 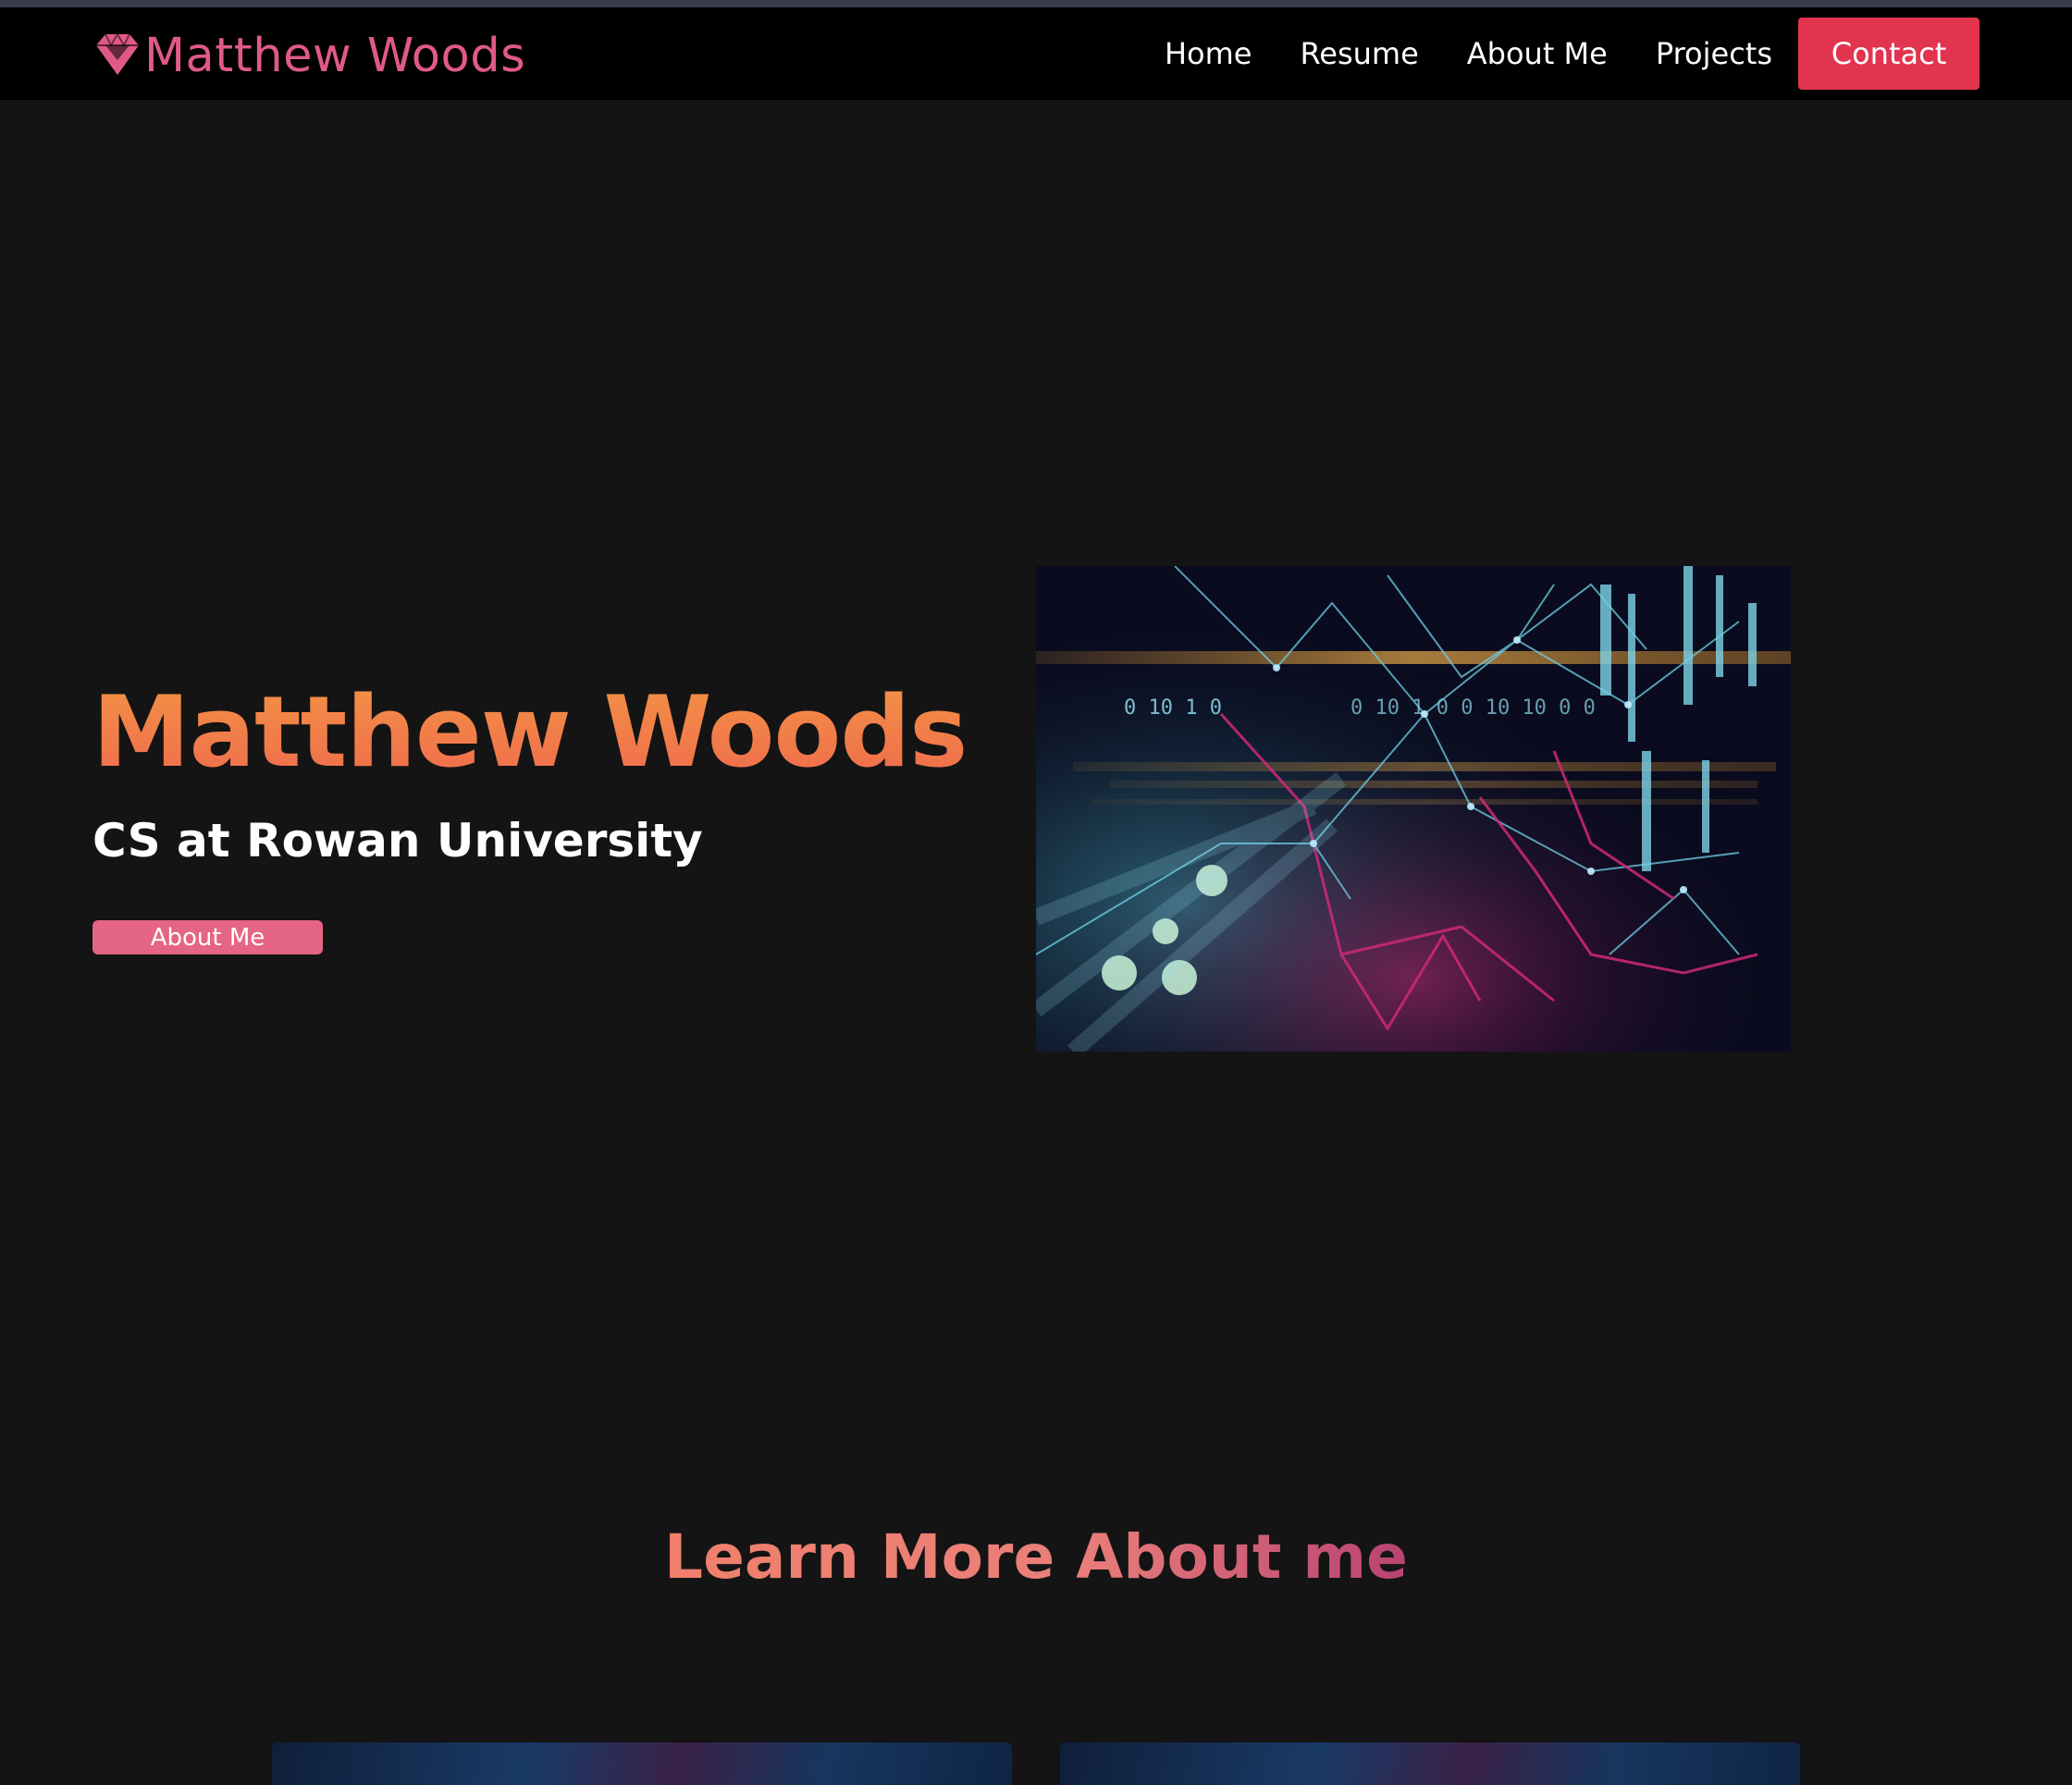 I want to click on hero-subtitle: CS at Rowan University, so click(x=398, y=841).